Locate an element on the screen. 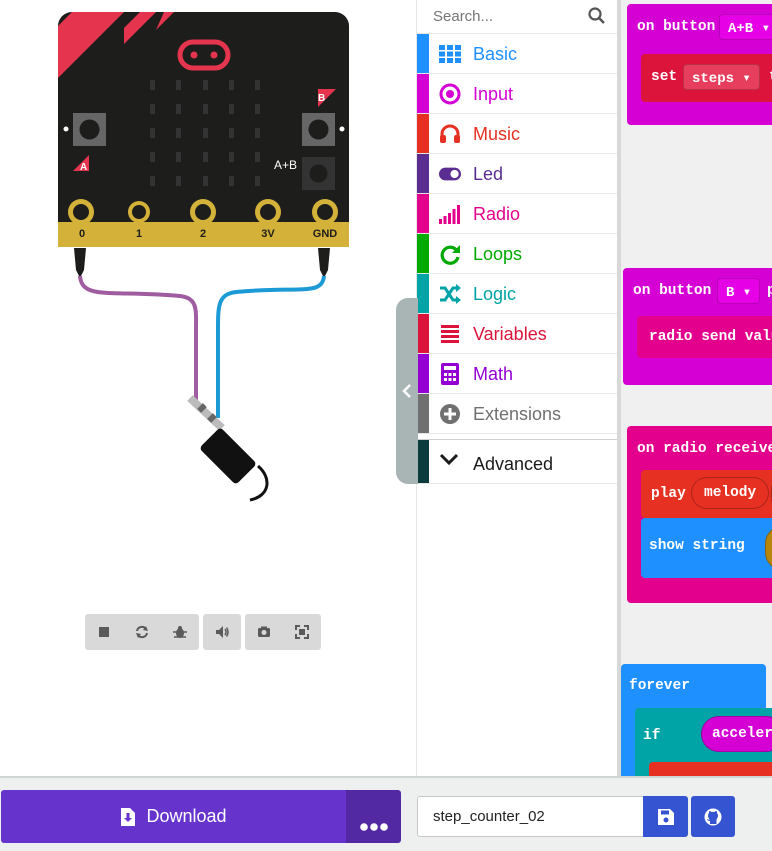 This screenshot has height=851, width=772. category-advanced: Advanced is located at coordinates (517, 461).